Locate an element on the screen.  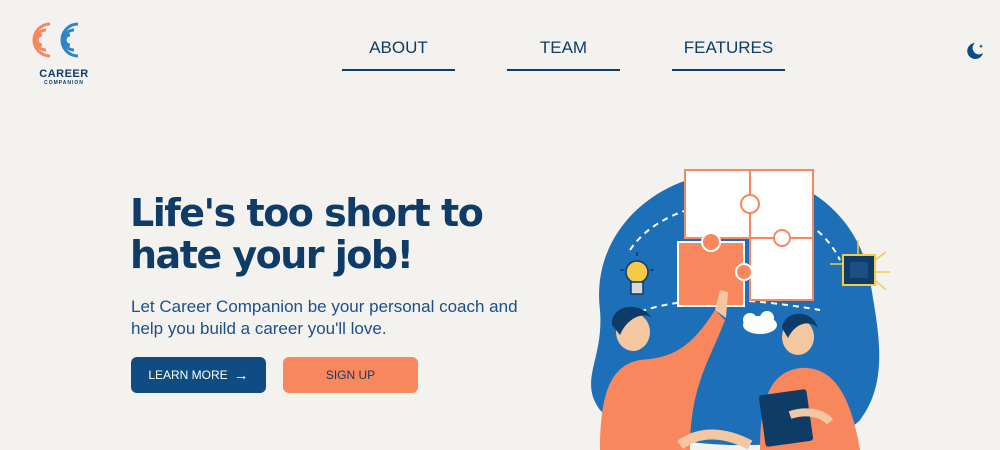
learn-more-button: LEARN MORE → is located at coordinates (198, 375).